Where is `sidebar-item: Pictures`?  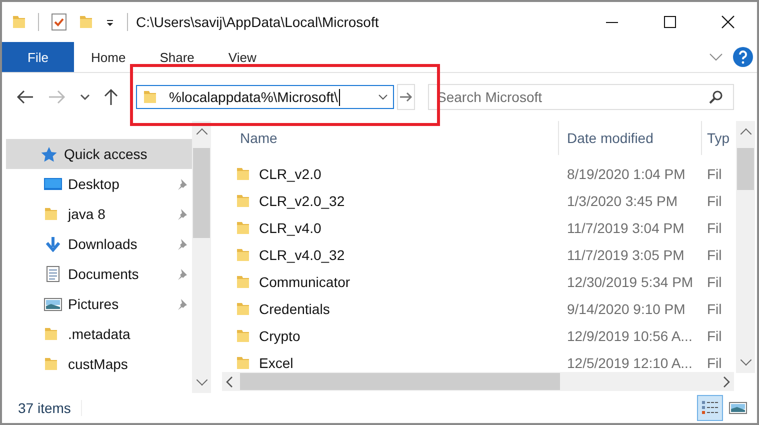 sidebar-item: Pictures is located at coordinates (97, 304).